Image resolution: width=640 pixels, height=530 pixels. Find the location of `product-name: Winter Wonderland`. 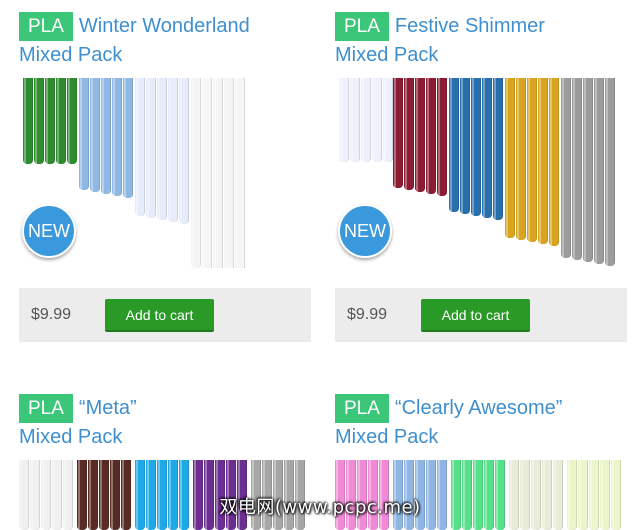

product-name: Winter Wonderland is located at coordinates (164, 26).